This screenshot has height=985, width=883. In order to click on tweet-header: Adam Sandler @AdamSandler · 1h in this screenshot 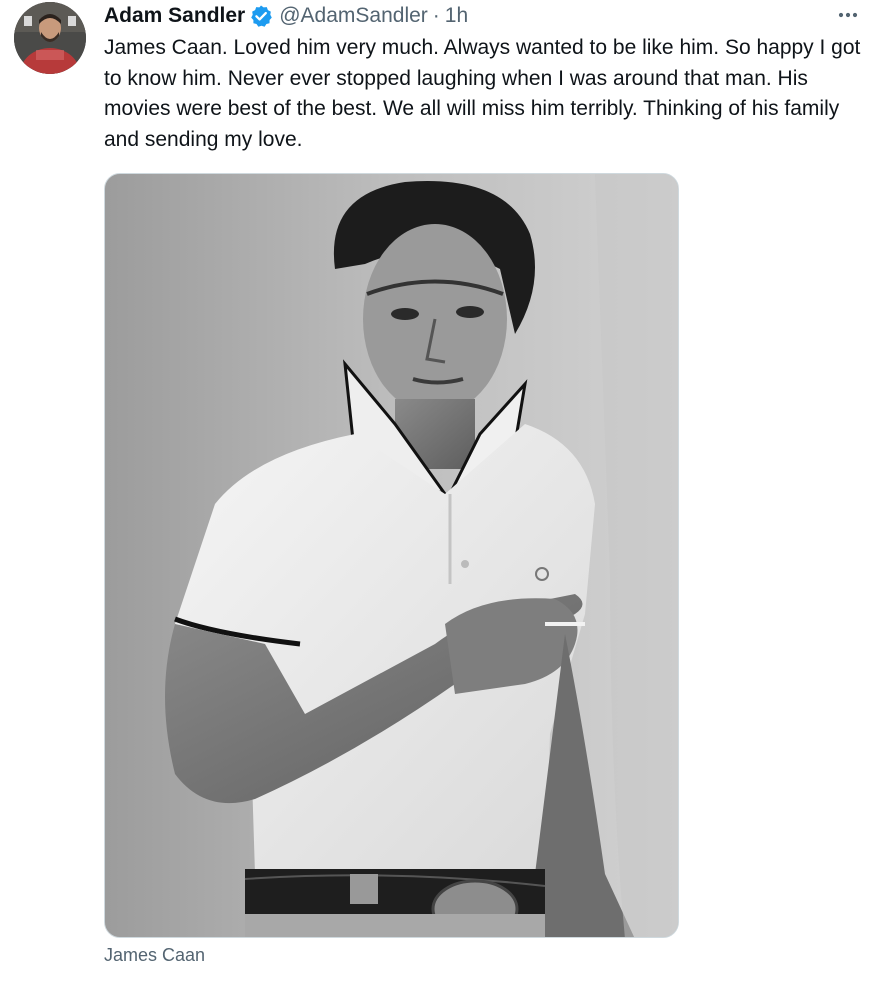, I will do `click(286, 16)`.